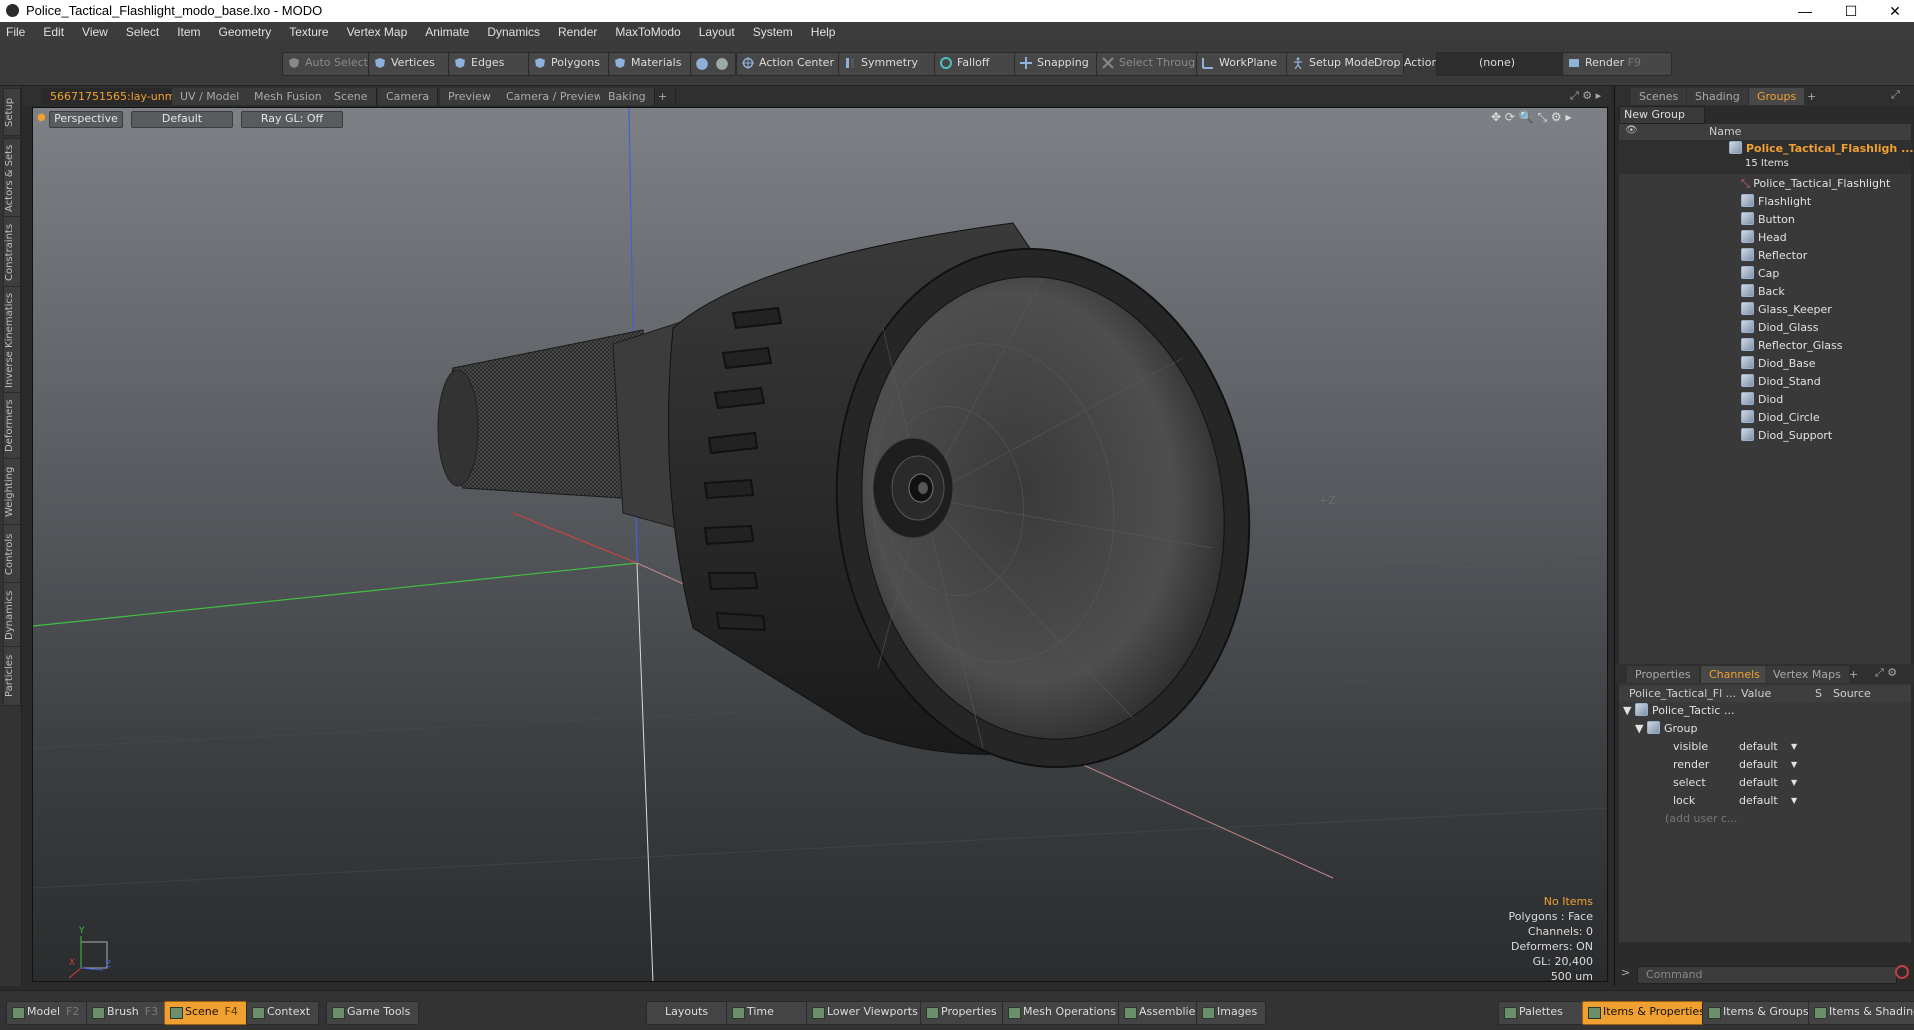  I want to click on vtab-actors-sets: Actors & Sets, so click(12, 178).